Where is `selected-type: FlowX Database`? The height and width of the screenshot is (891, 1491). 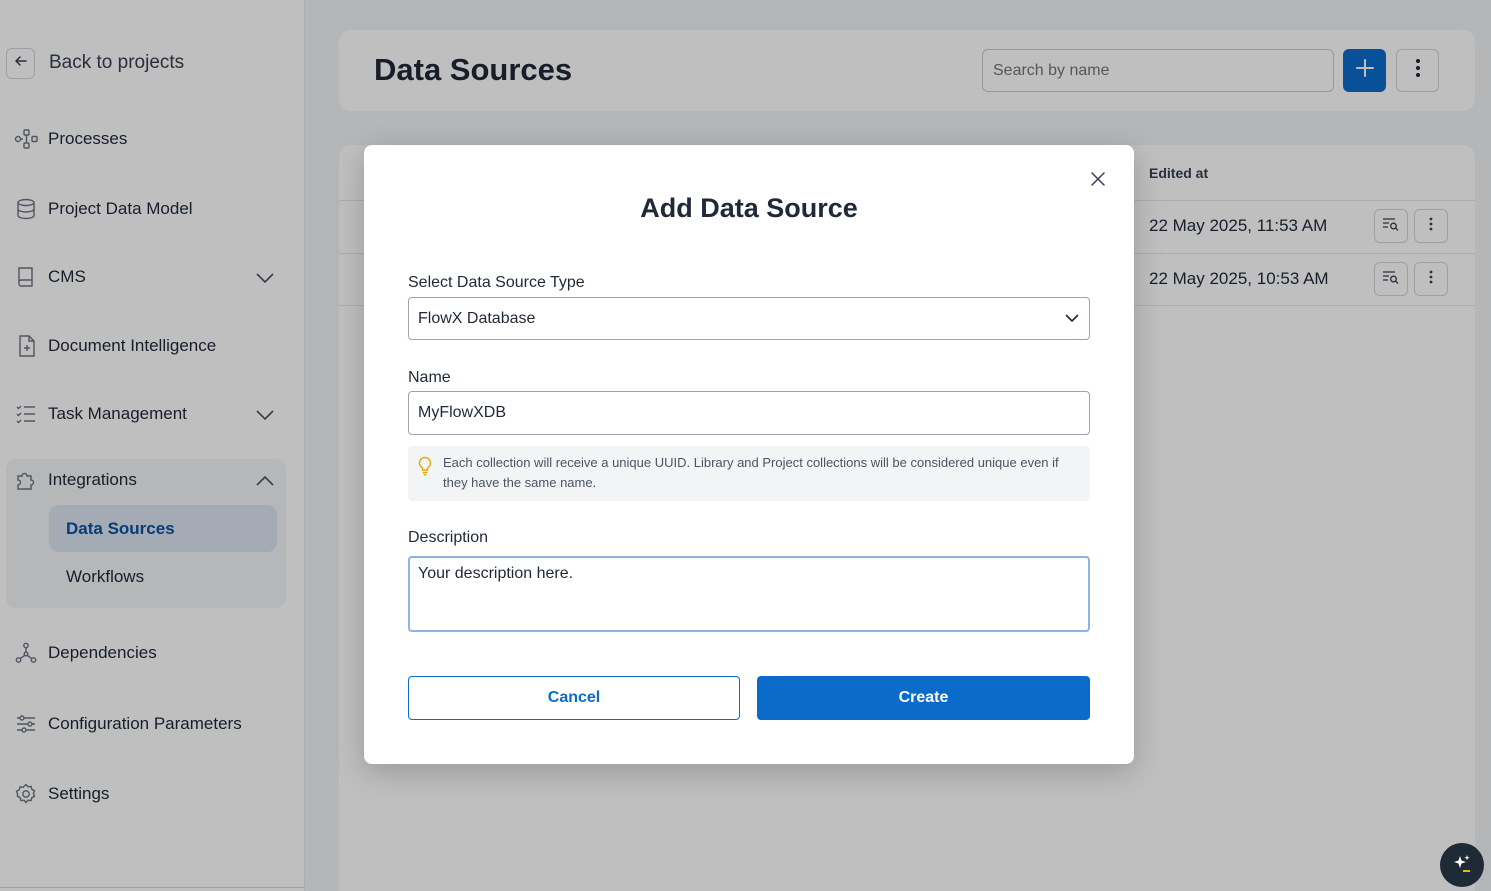
selected-type: FlowX Database is located at coordinates (477, 318).